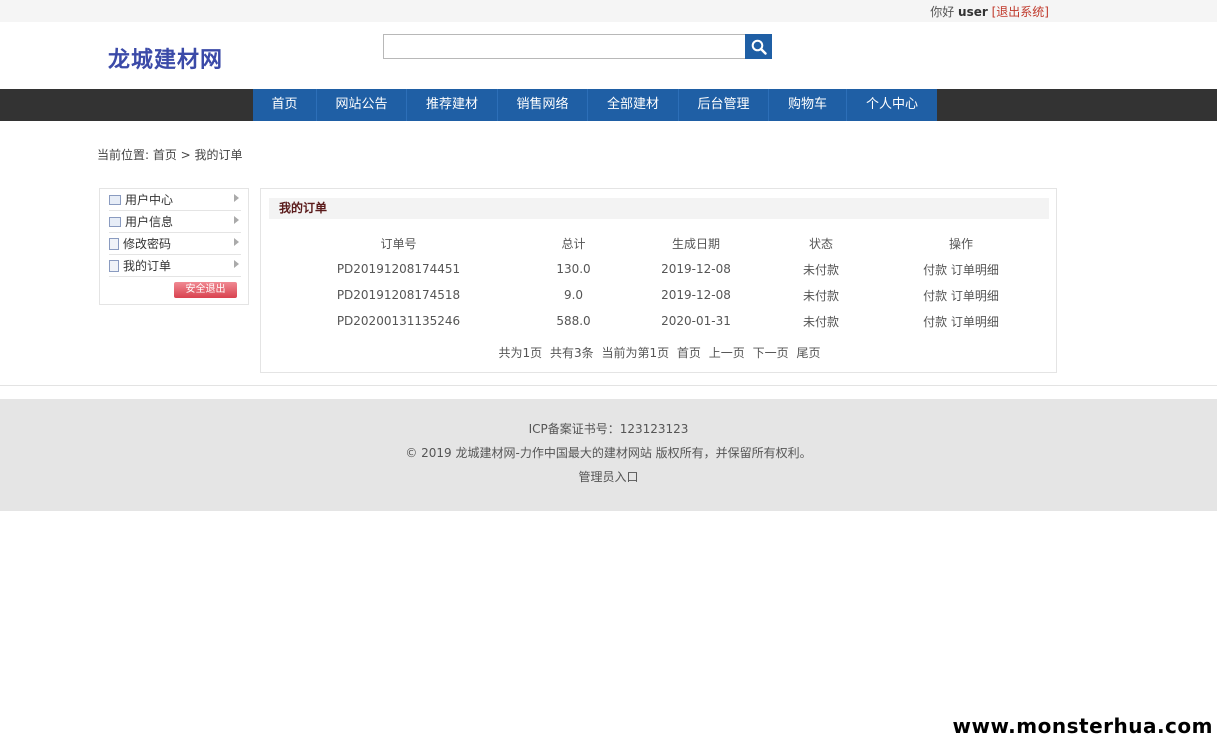 The width and height of the screenshot is (1217, 752). What do you see at coordinates (635, 353) in the screenshot?
I see `pager-current: 当前为第1页` at bounding box center [635, 353].